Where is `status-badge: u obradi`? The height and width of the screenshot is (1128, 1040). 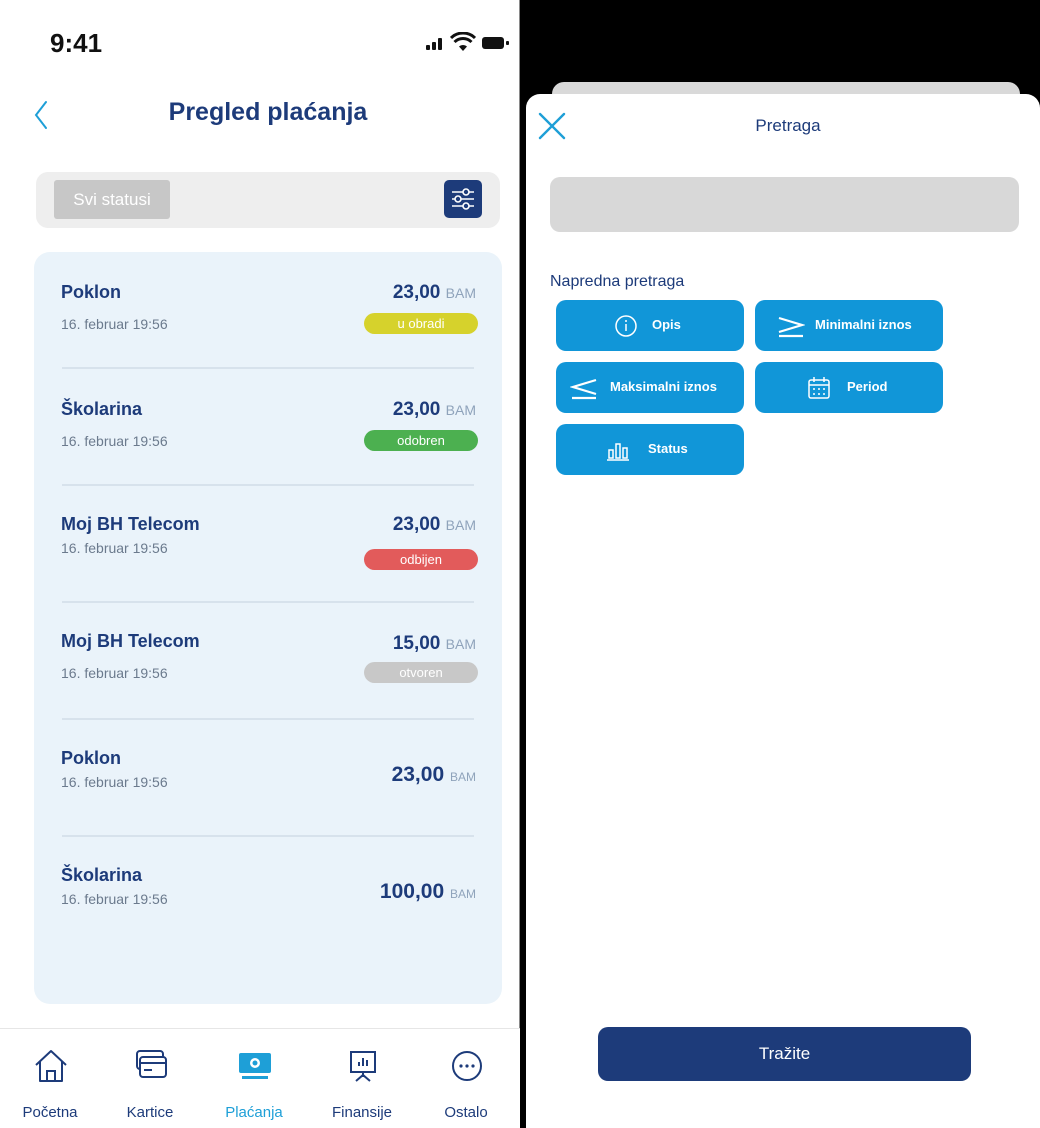 status-badge: u obradi is located at coordinates (421, 323).